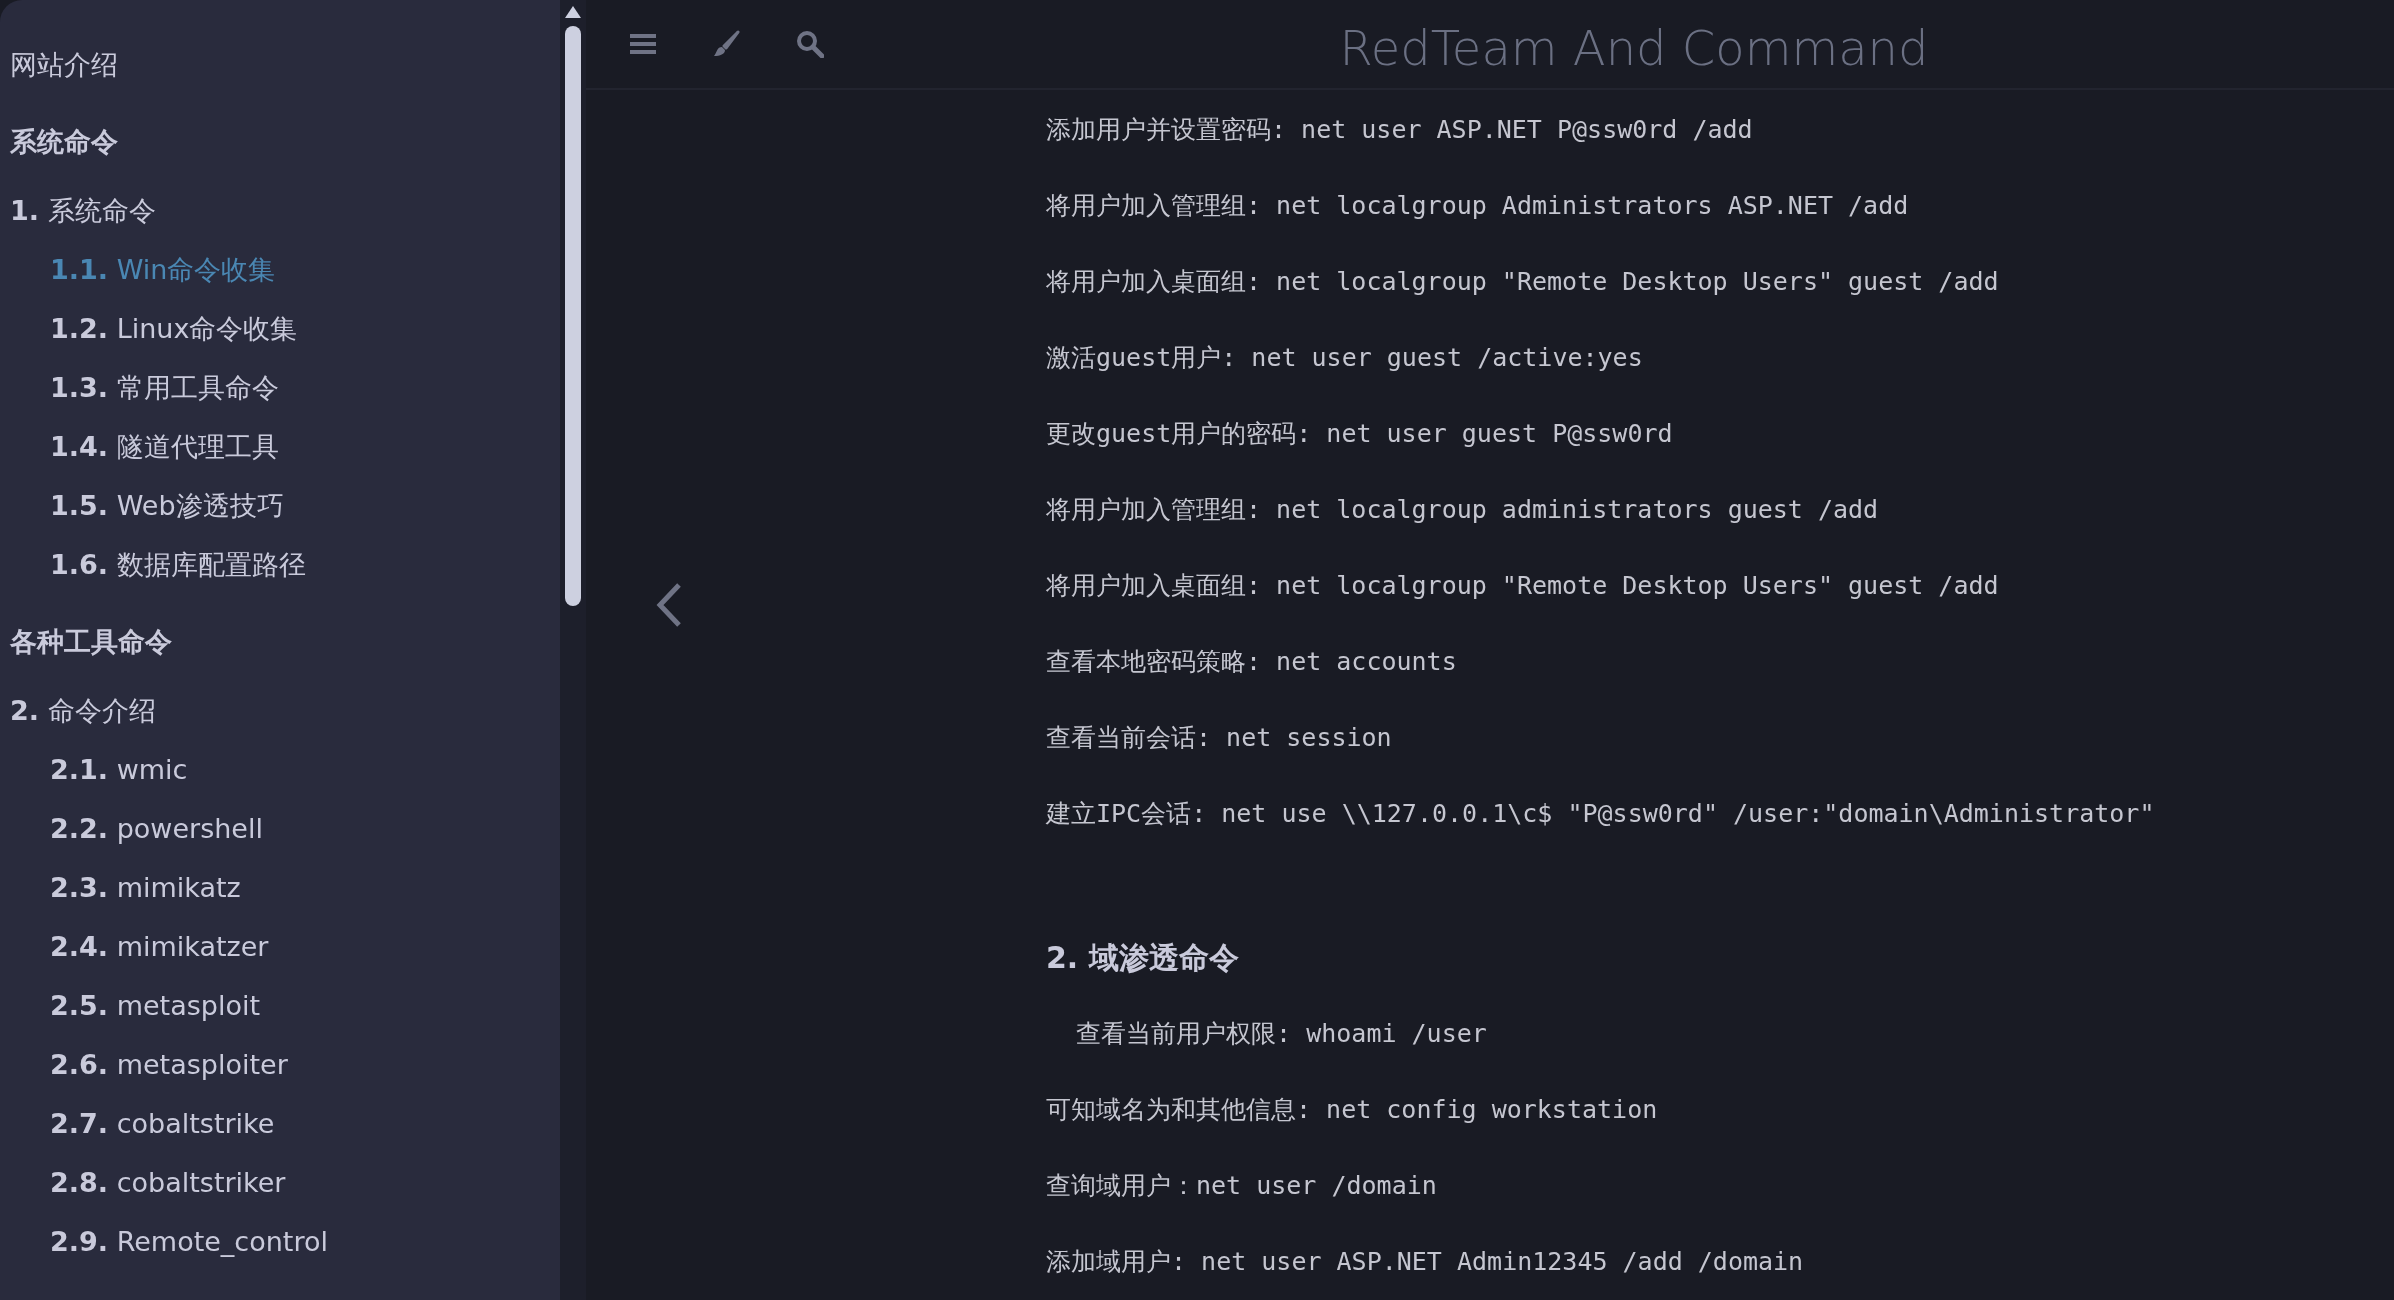 This screenshot has height=1300, width=2394. What do you see at coordinates (164, 388) in the screenshot?
I see `sidebar-link: 1.3. 常用工具命令` at bounding box center [164, 388].